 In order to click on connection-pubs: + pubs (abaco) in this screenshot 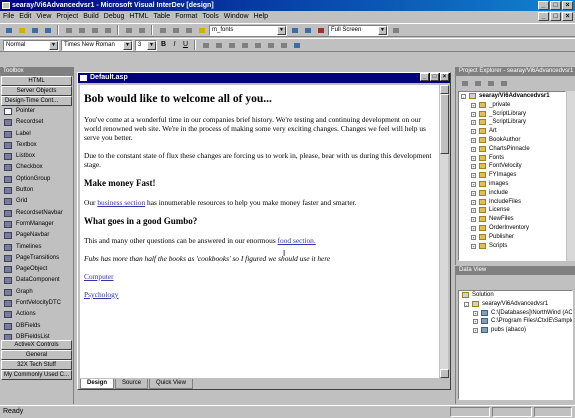, I will do `click(515, 330)`.